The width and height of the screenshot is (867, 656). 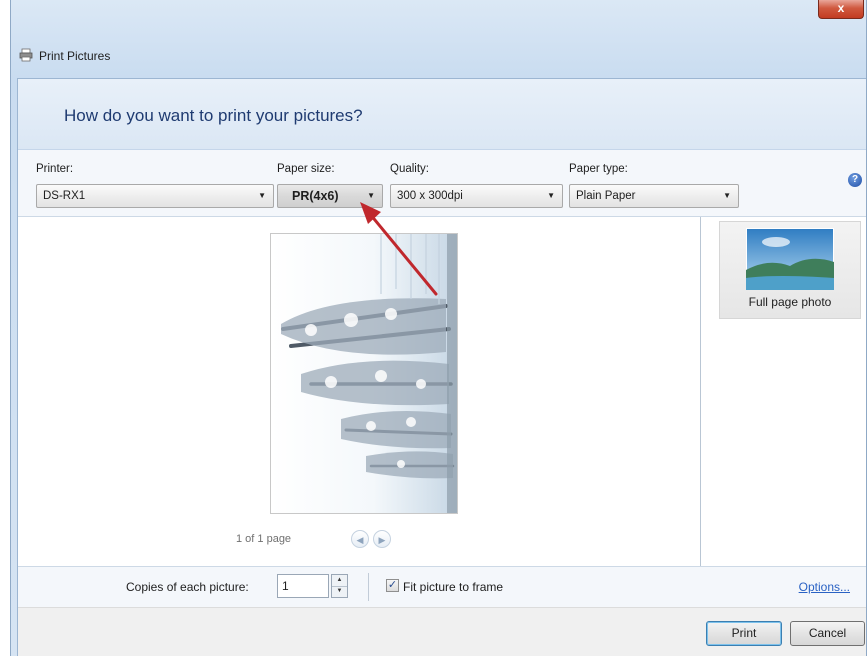 What do you see at coordinates (783, 391) in the screenshot?
I see `layout-panel: Full page photo` at bounding box center [783, 391].